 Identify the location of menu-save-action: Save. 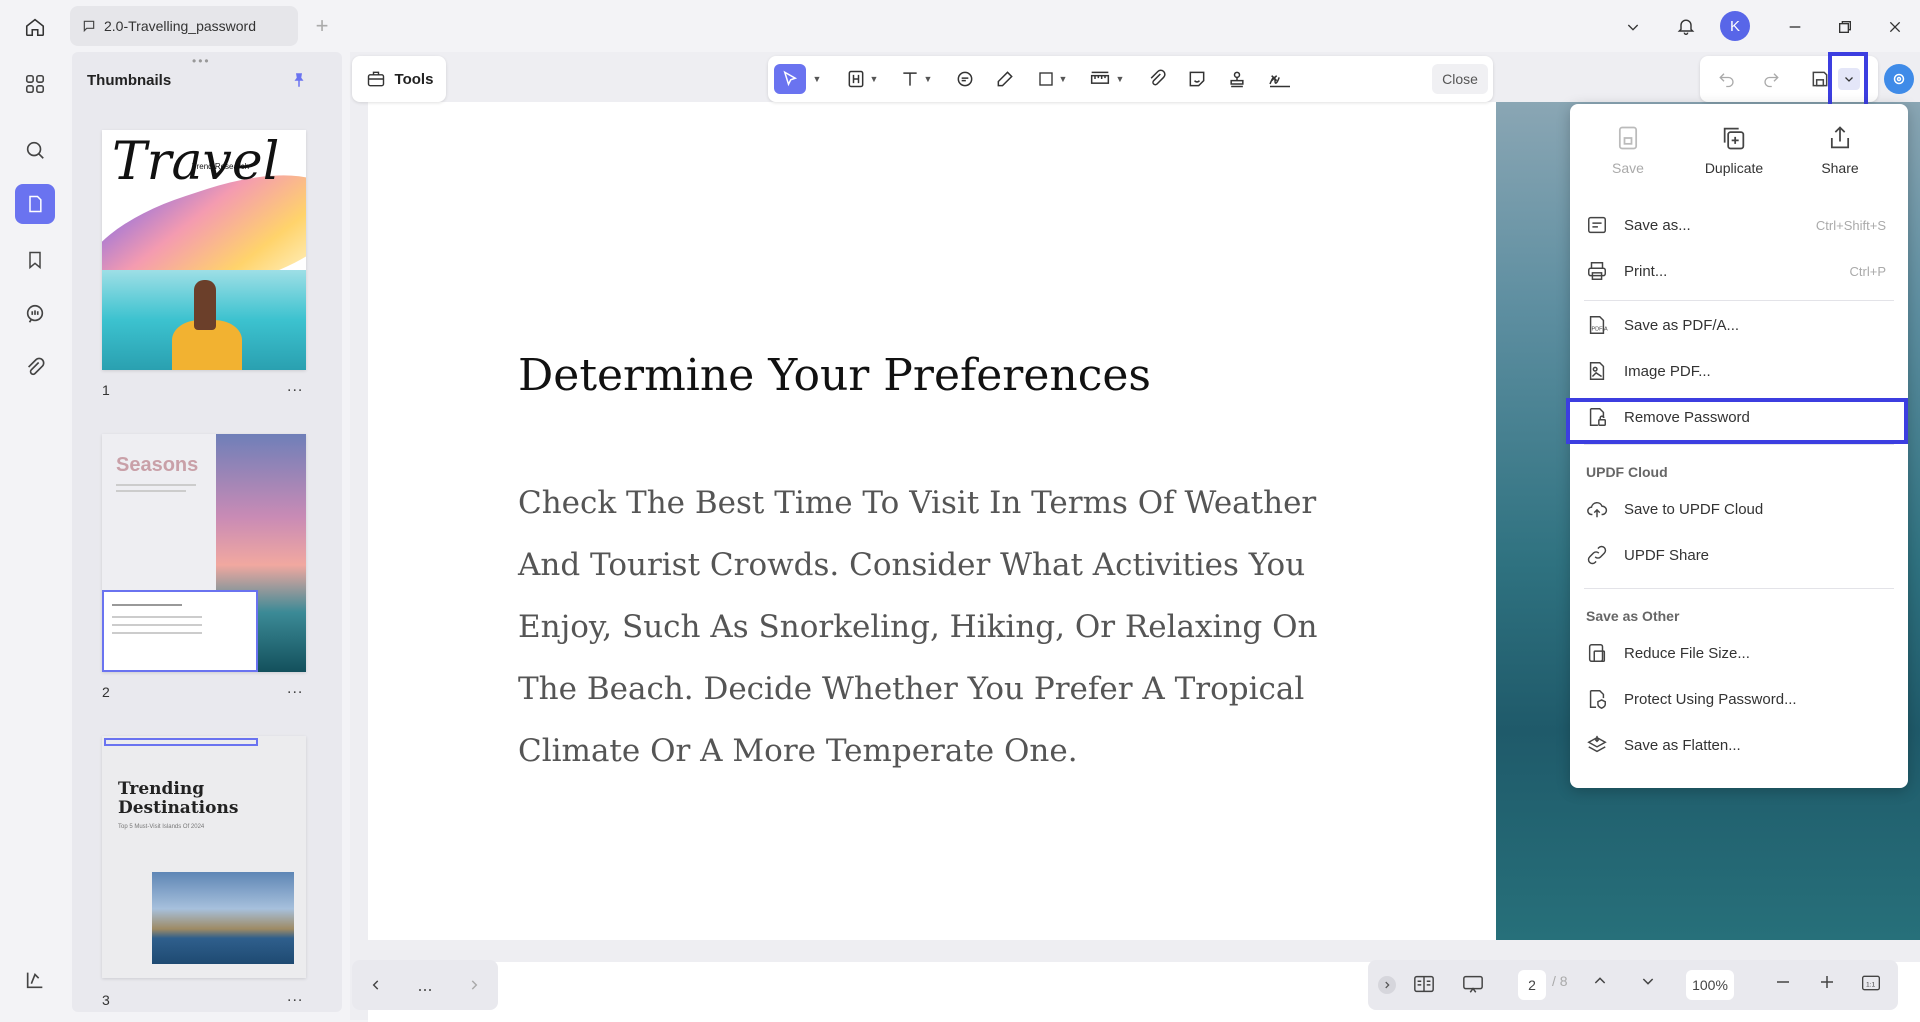
(1628, 150).